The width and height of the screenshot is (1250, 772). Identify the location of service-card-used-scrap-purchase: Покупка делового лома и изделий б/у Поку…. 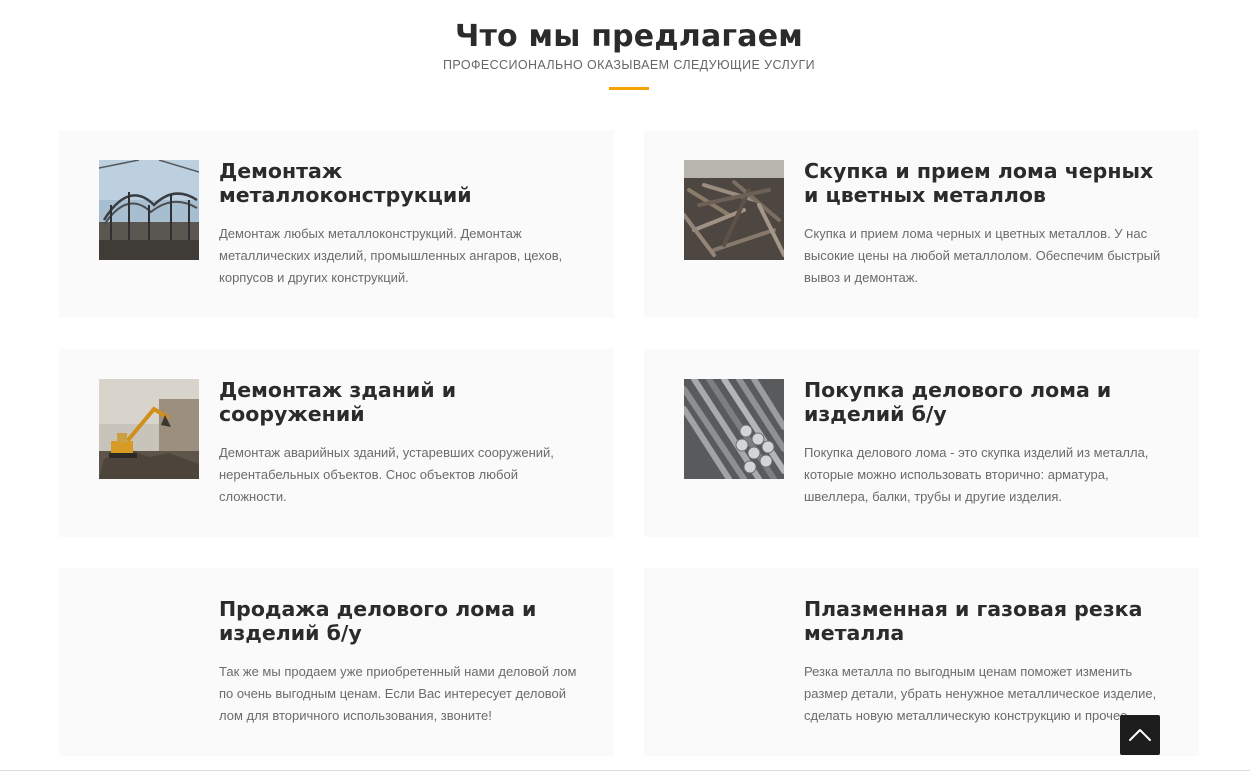
(921, 443).